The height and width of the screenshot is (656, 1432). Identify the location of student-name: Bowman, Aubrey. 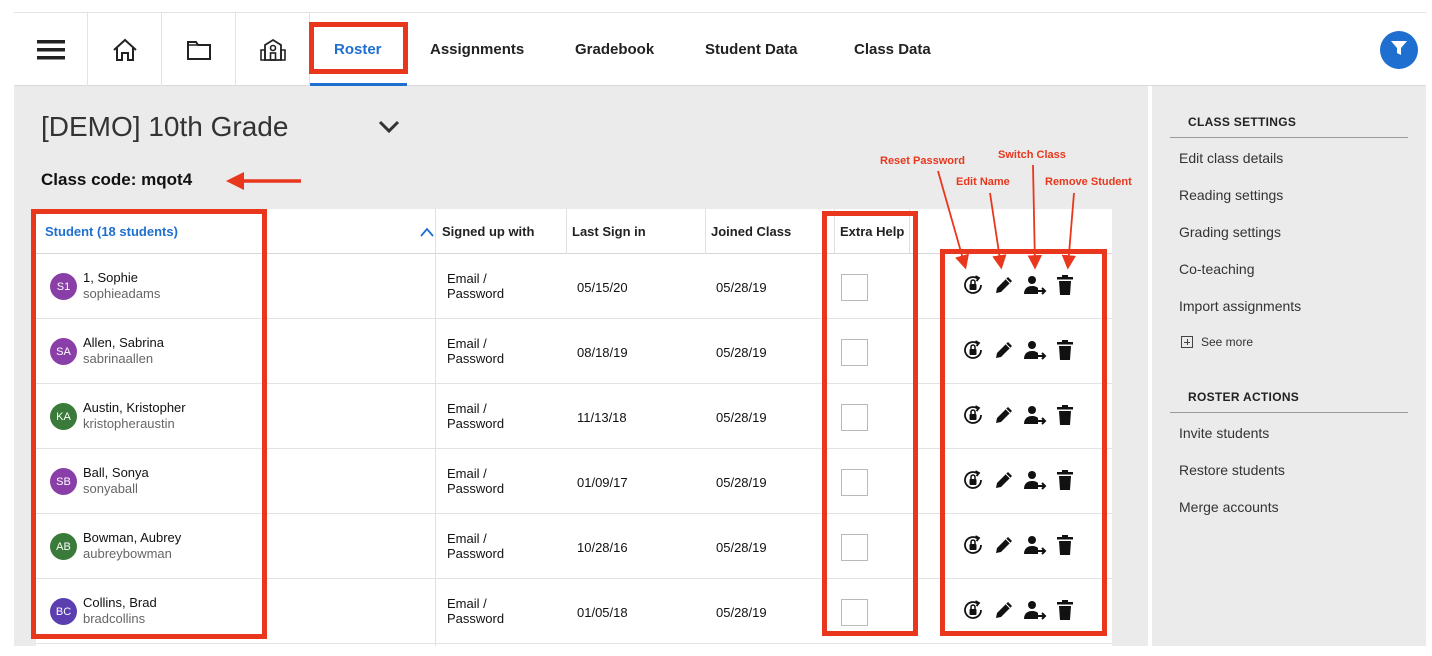
(132, 537).